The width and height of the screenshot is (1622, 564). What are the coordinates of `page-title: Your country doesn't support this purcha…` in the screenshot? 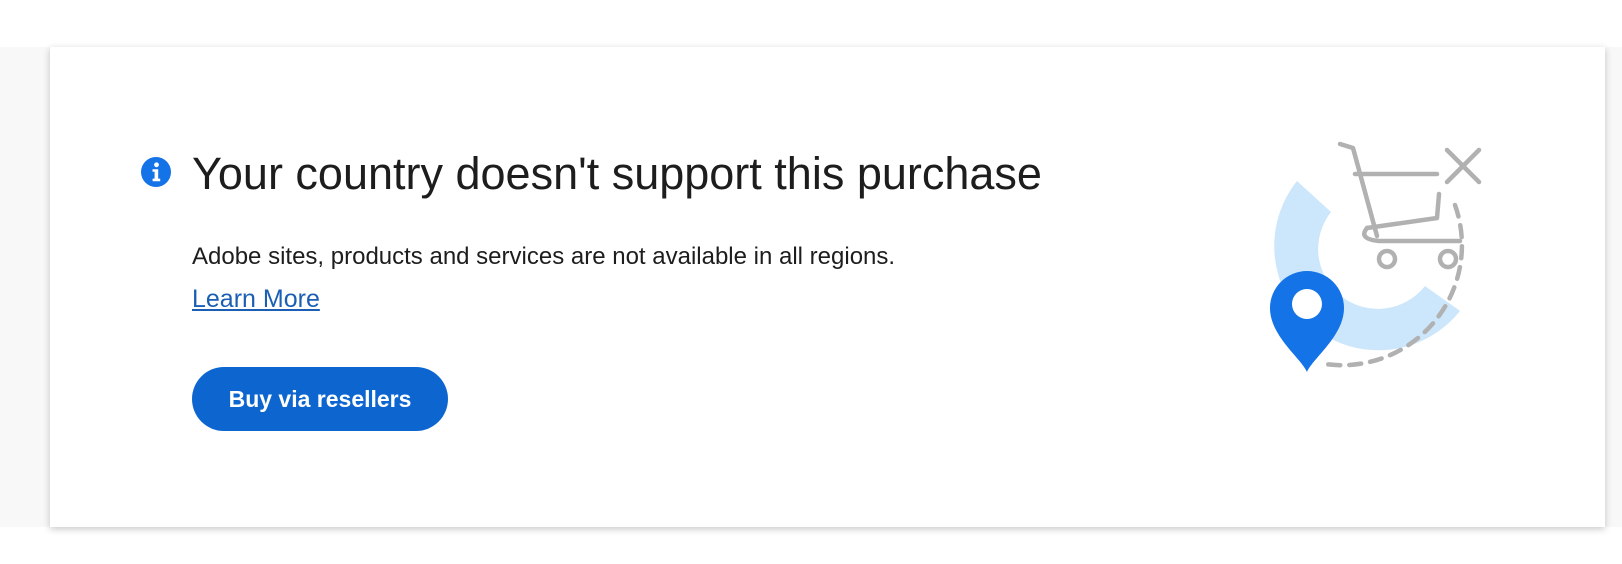 It's located at (617, 173).